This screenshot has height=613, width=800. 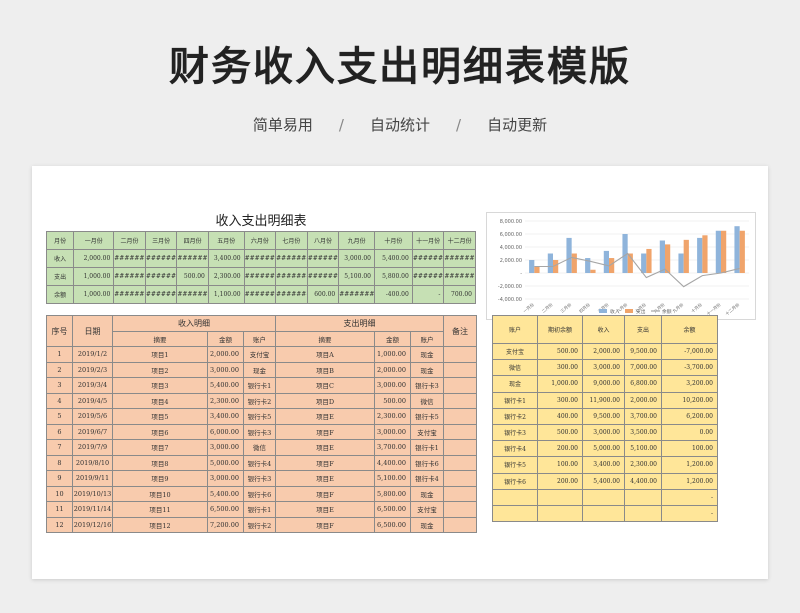 What do you see at coordinates (392, 493) in the screenshot?
I see `detail-cell: 5,800.00` at bounding box center [392, 493].